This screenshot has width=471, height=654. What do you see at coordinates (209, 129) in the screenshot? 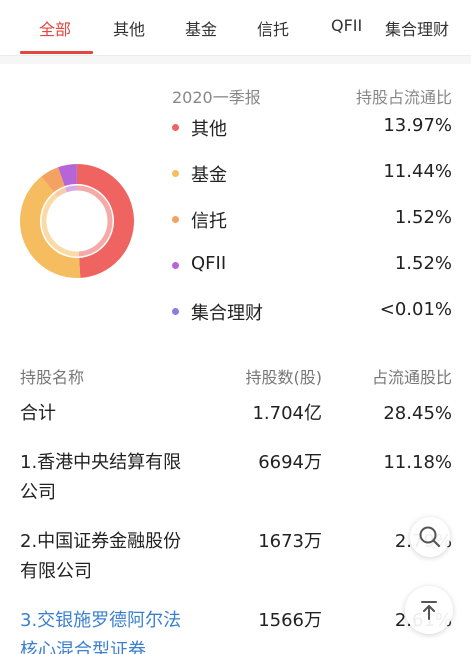
I see `legend-label: 其他` at bounding box center [209, 129].